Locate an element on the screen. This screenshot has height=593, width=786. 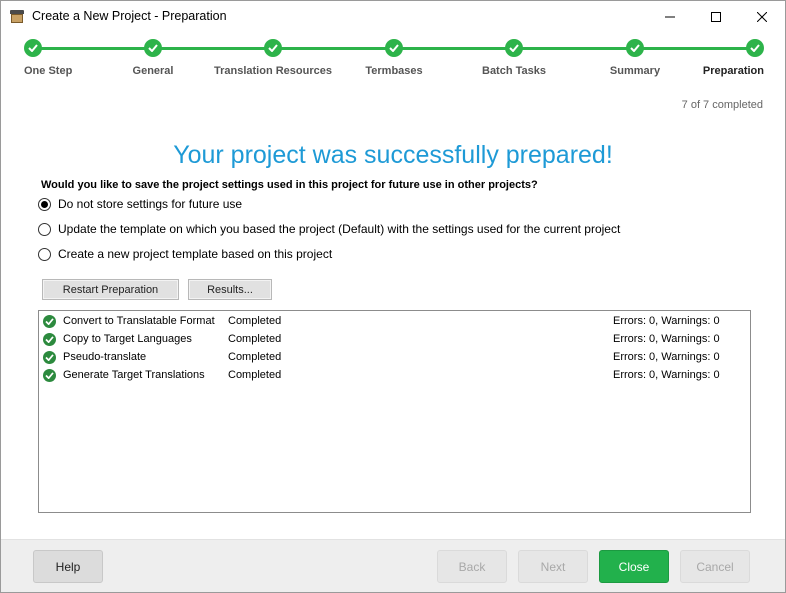
window-title: Create a New Project - Preparation is located at coordinates (129, 16).